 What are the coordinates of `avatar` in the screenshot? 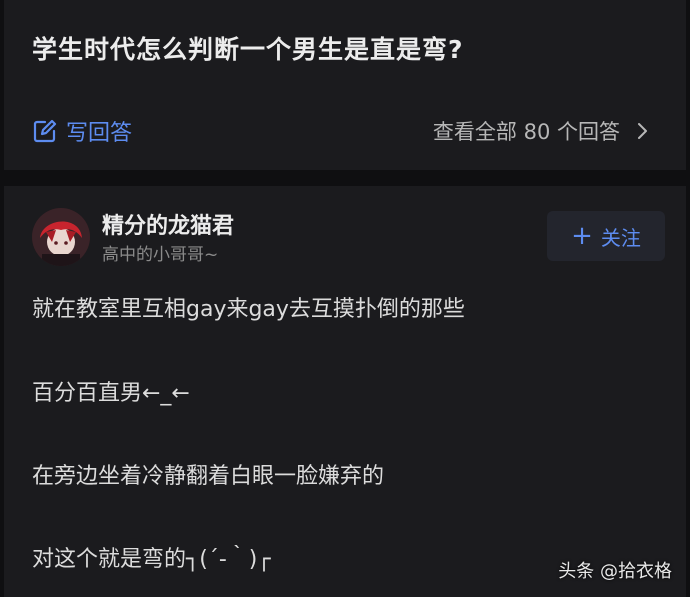 It's located at (61, 237).